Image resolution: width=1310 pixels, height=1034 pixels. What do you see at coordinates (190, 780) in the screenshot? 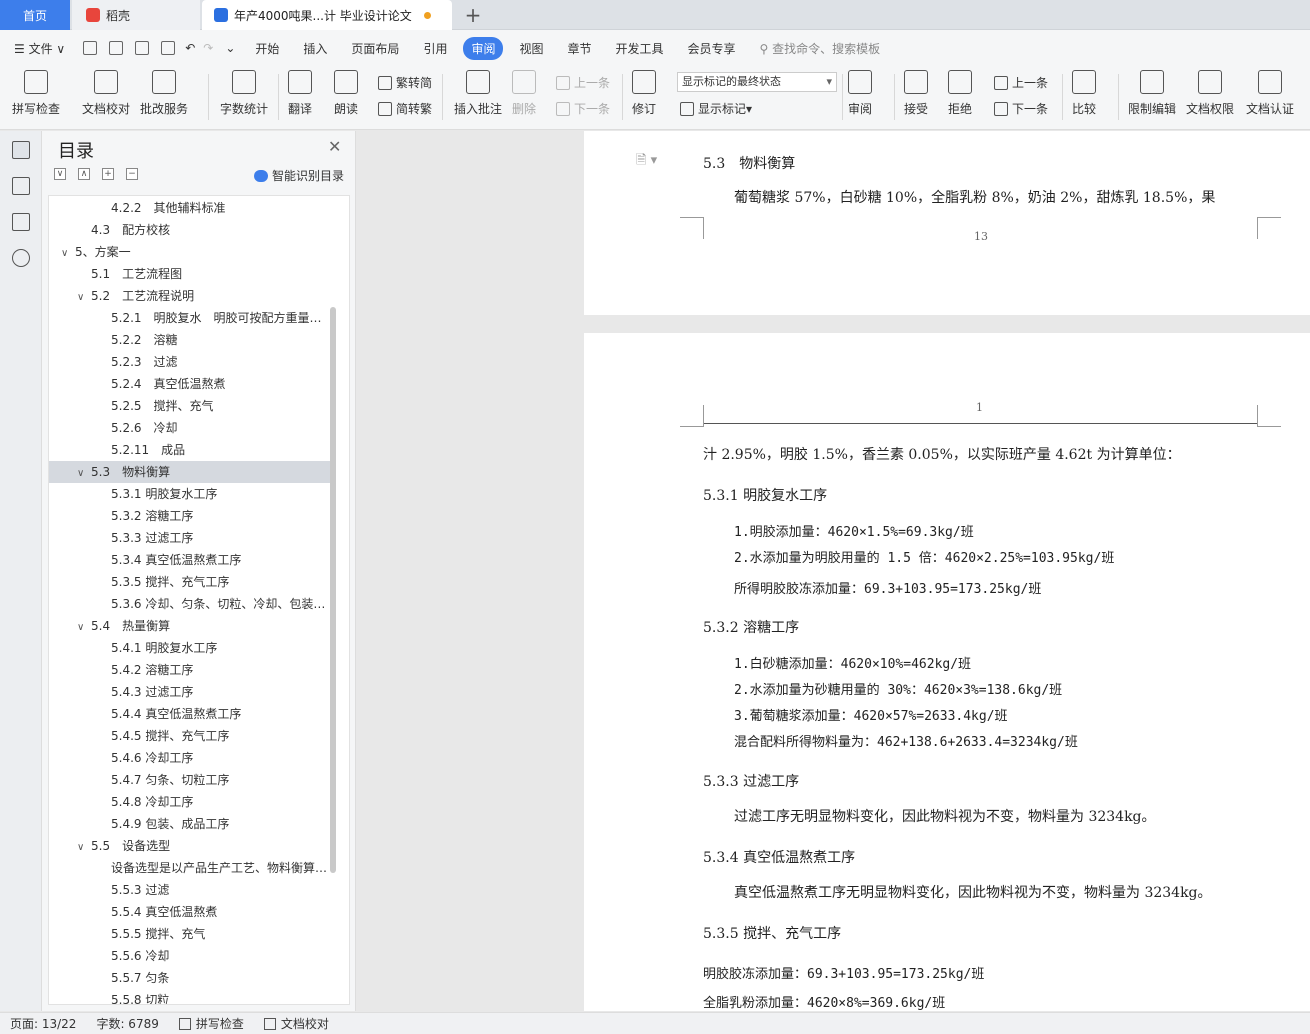
I see `toc-item: 5.4.7 匀条、切粒工序` at bounding box center [190, 780].